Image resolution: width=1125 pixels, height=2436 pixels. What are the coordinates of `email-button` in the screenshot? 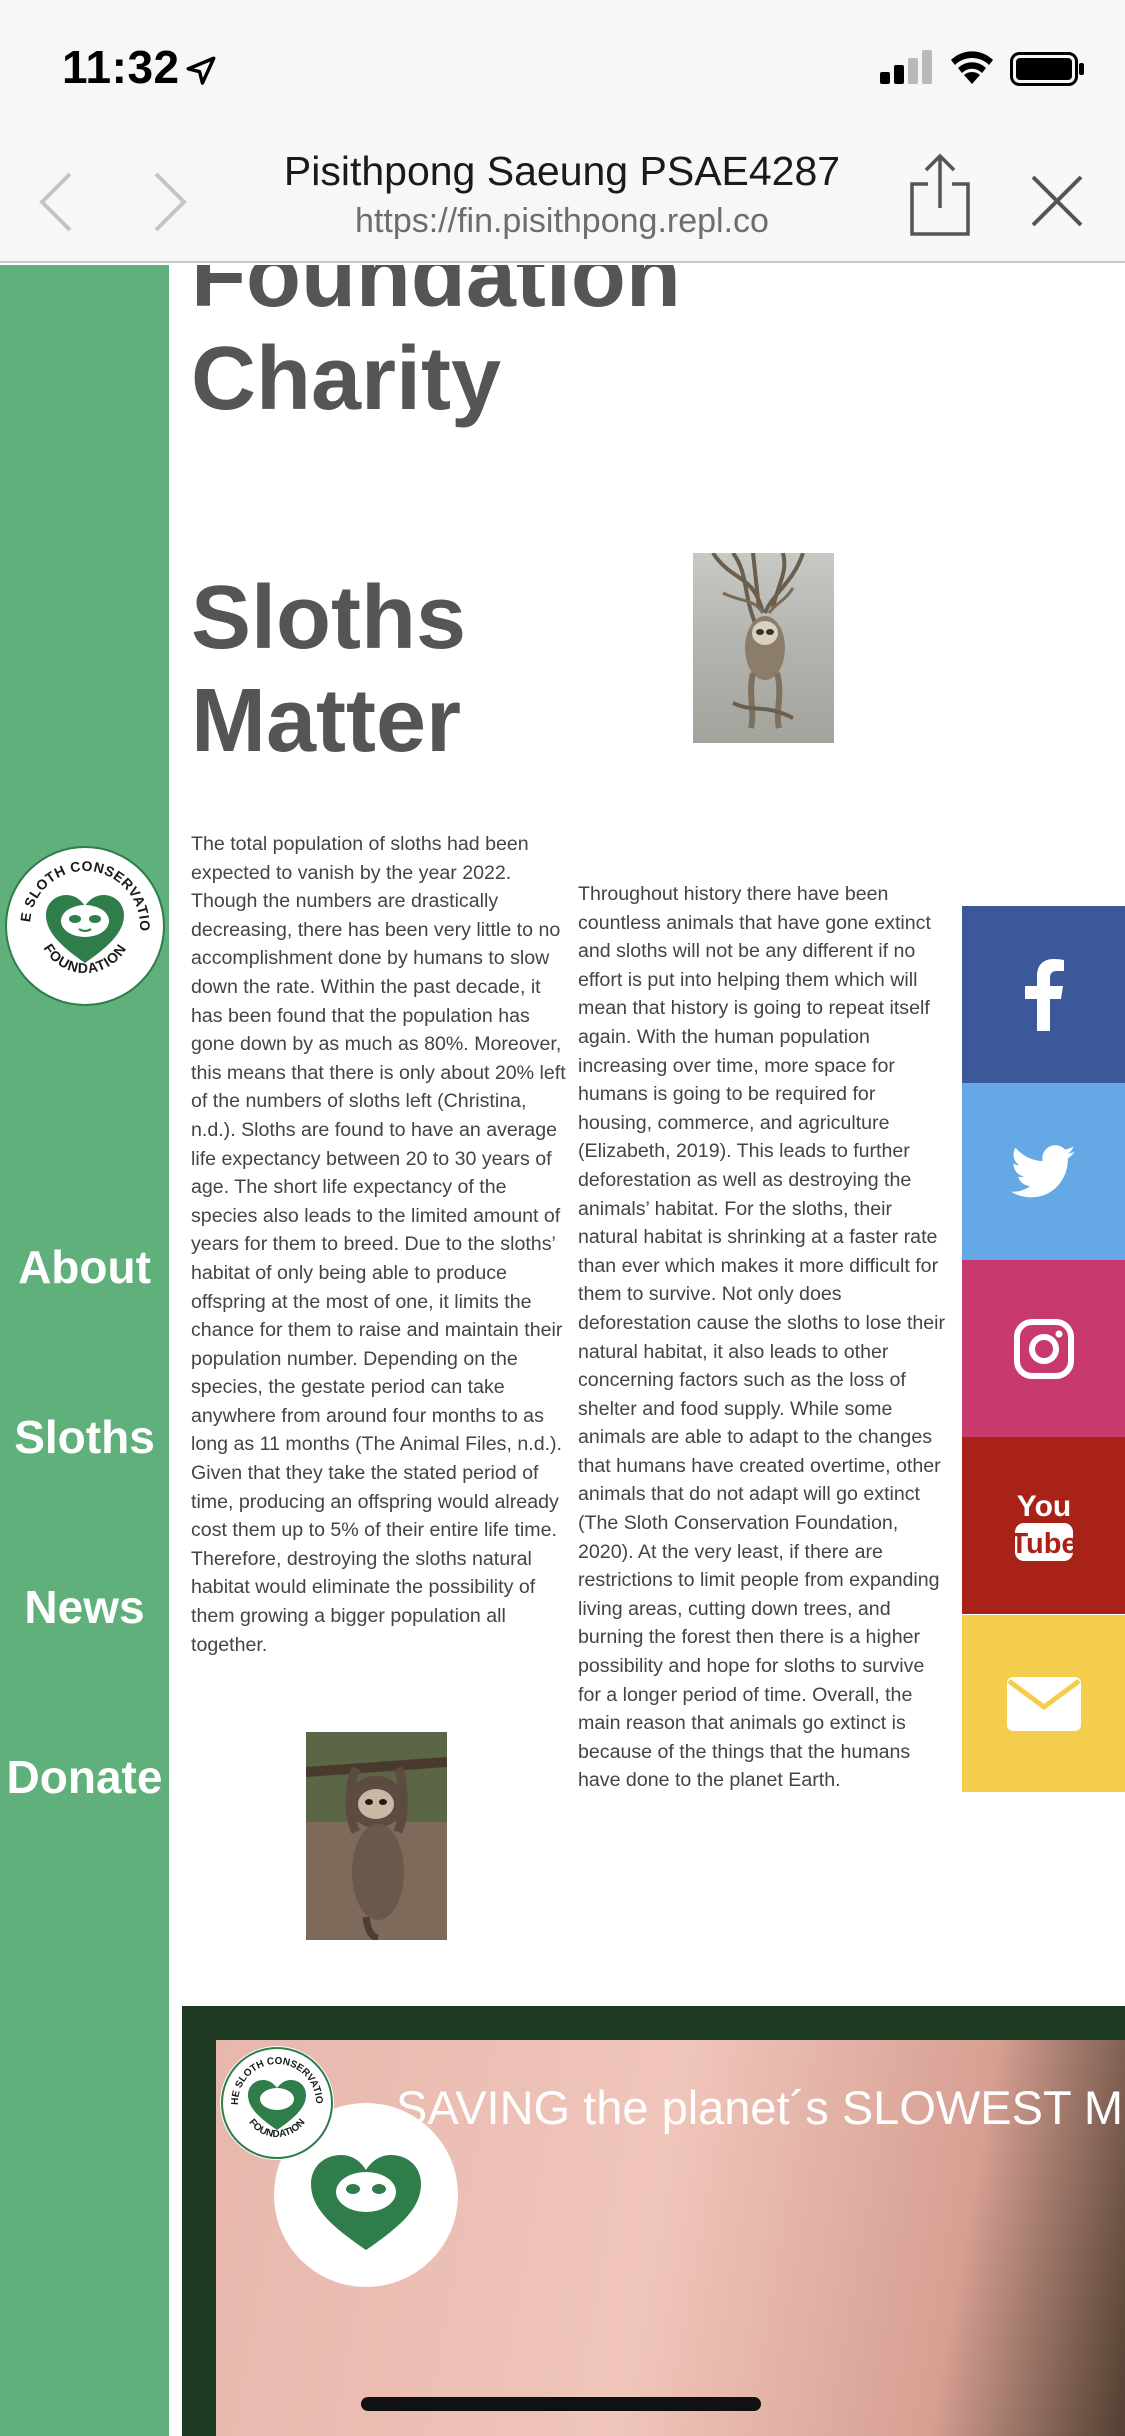 It's located at (1043, 1703).